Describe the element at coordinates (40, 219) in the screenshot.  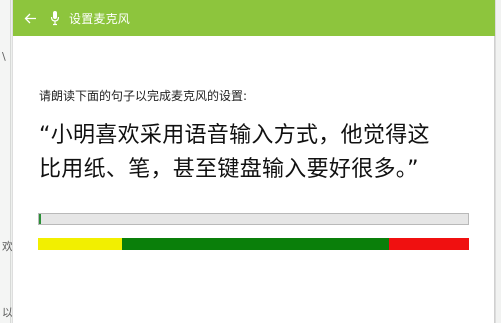
I see `progress-fill` at that location.